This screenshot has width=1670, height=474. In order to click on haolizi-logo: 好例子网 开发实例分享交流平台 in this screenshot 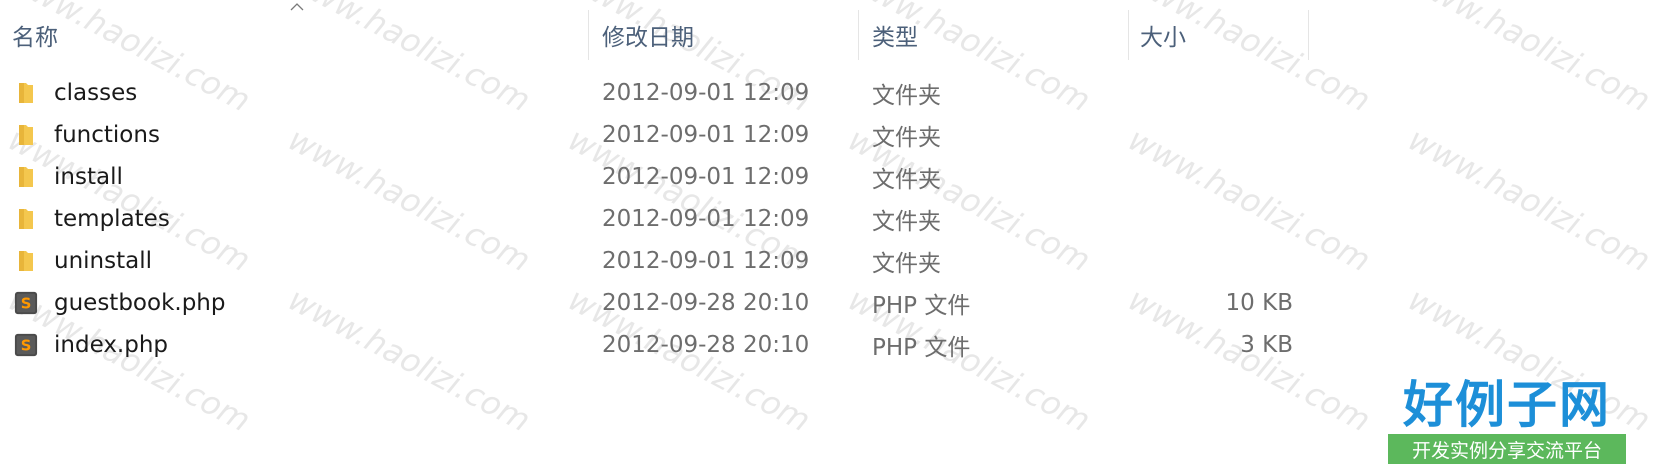, I will do `click(1507, 421)`.